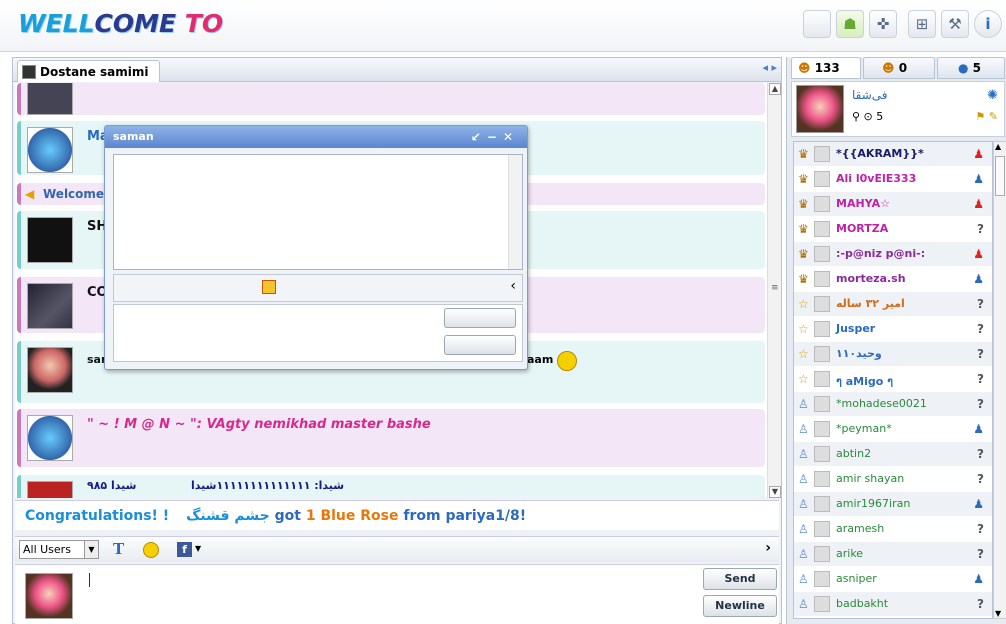  What do you see at coordinates (820, 109) in the screenshot?
I see `my-profile-avatar` at bounding box center [820, 109].